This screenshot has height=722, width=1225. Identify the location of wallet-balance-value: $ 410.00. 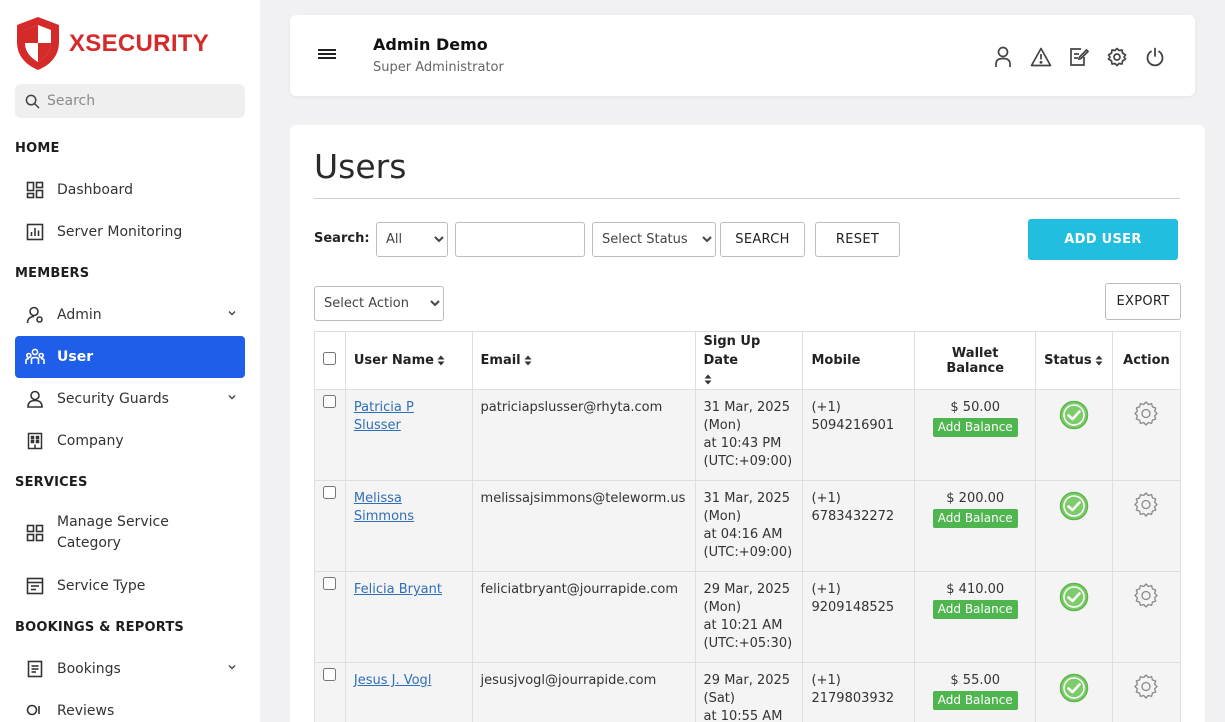
(975, 589).